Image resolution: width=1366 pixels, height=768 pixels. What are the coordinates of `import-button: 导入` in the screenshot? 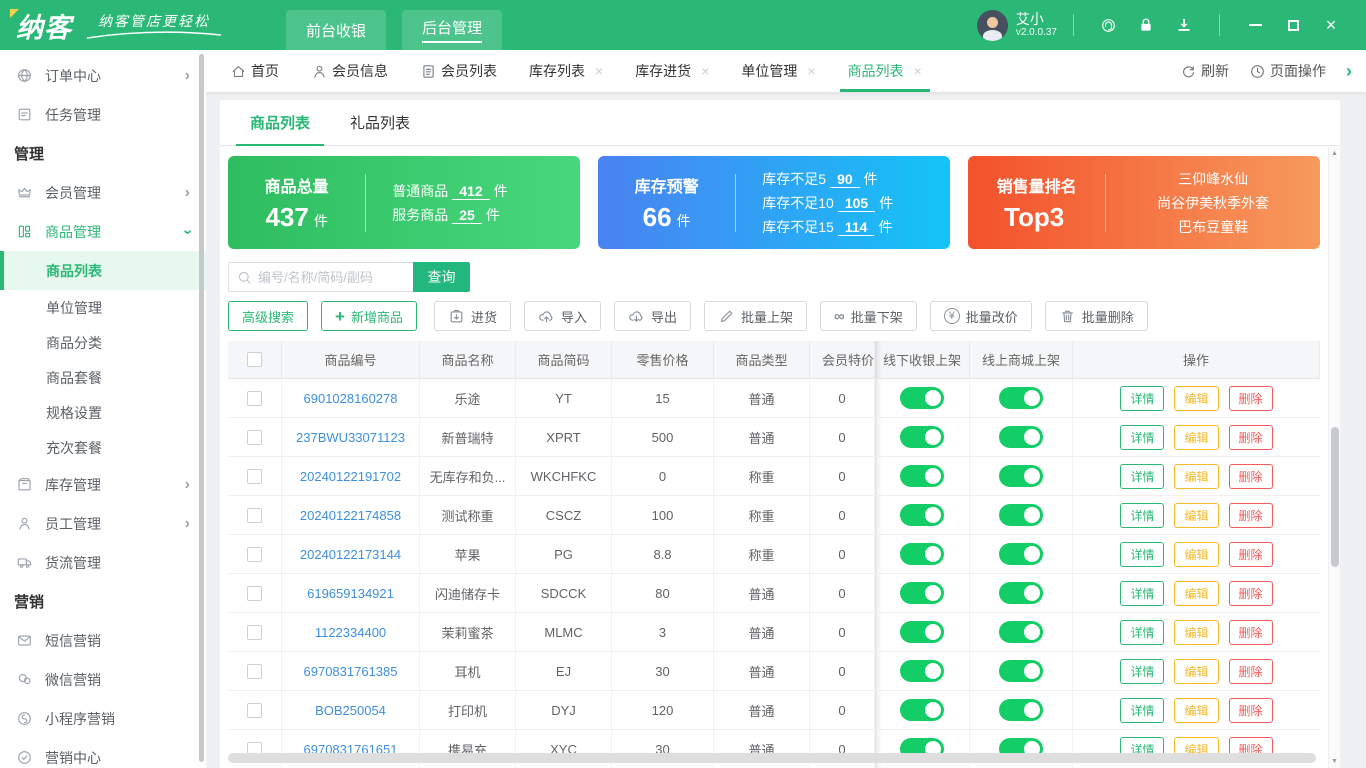 It's located at (562, 316).